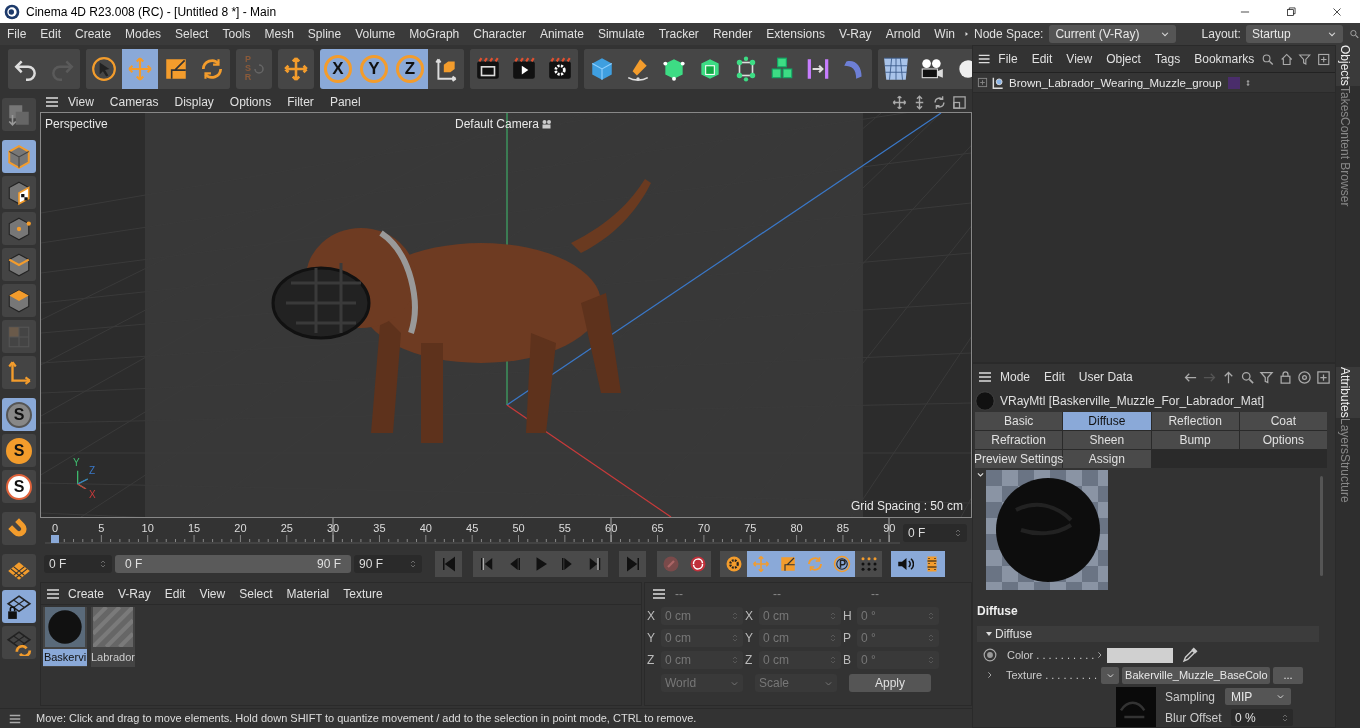 The image size is (1360, 728). I want to click on menu-item: Win, so click(944, 34).